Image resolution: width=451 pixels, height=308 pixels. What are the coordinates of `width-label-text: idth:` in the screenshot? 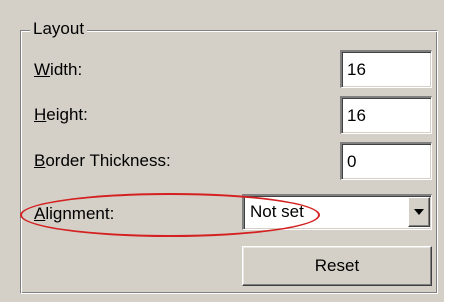 It's located at (66, 69).